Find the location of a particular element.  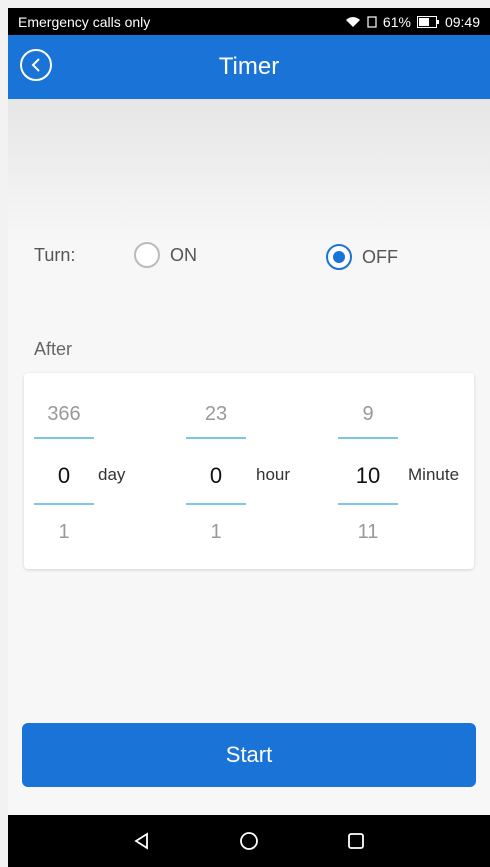

app-bar: Timer is located at coordinates (249, 67).